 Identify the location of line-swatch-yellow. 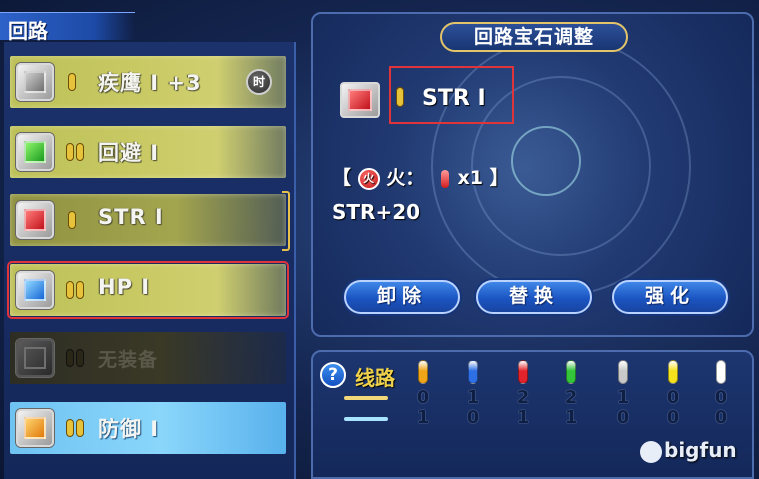
(366, 398).